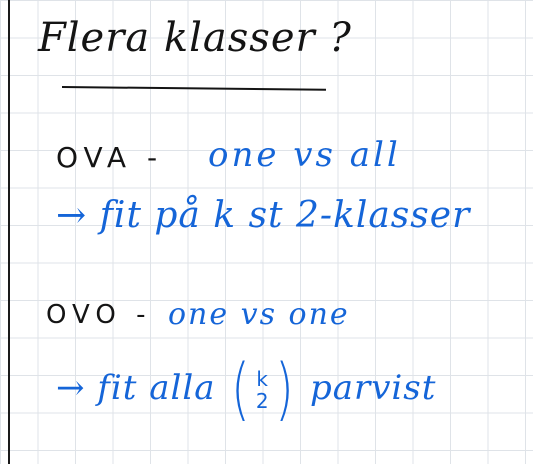  What do you see at coordinates (241, 389) in the screenshot?
I see `left-paren: (` at bounding box center [241, 389].